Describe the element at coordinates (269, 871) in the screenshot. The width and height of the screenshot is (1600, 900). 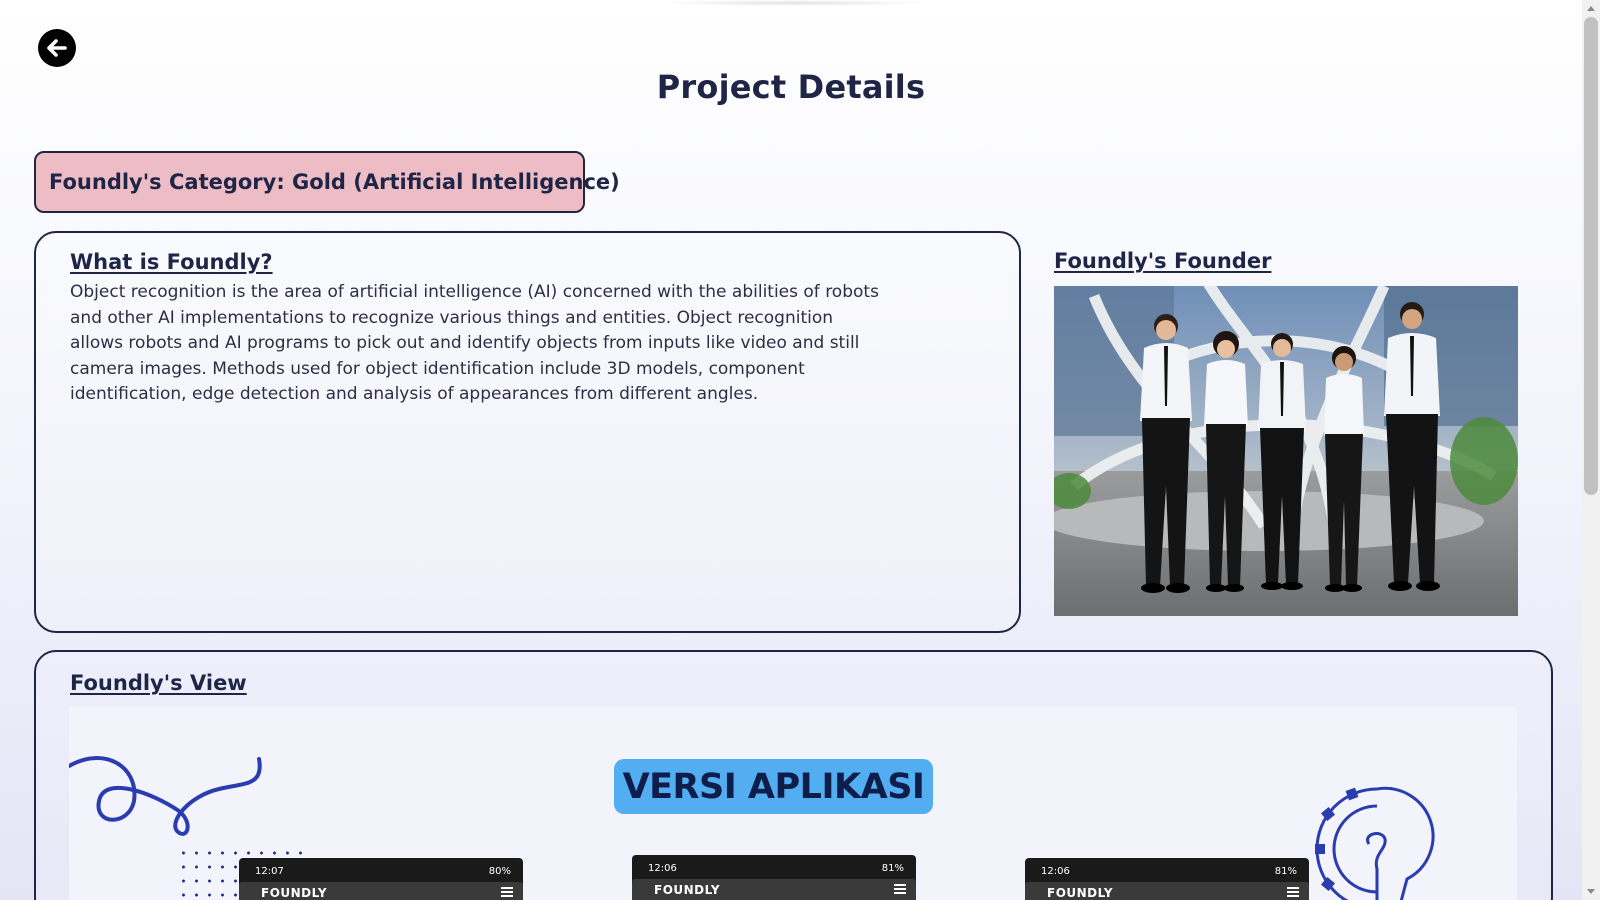
I see `phone-time: 12:07` at that location.